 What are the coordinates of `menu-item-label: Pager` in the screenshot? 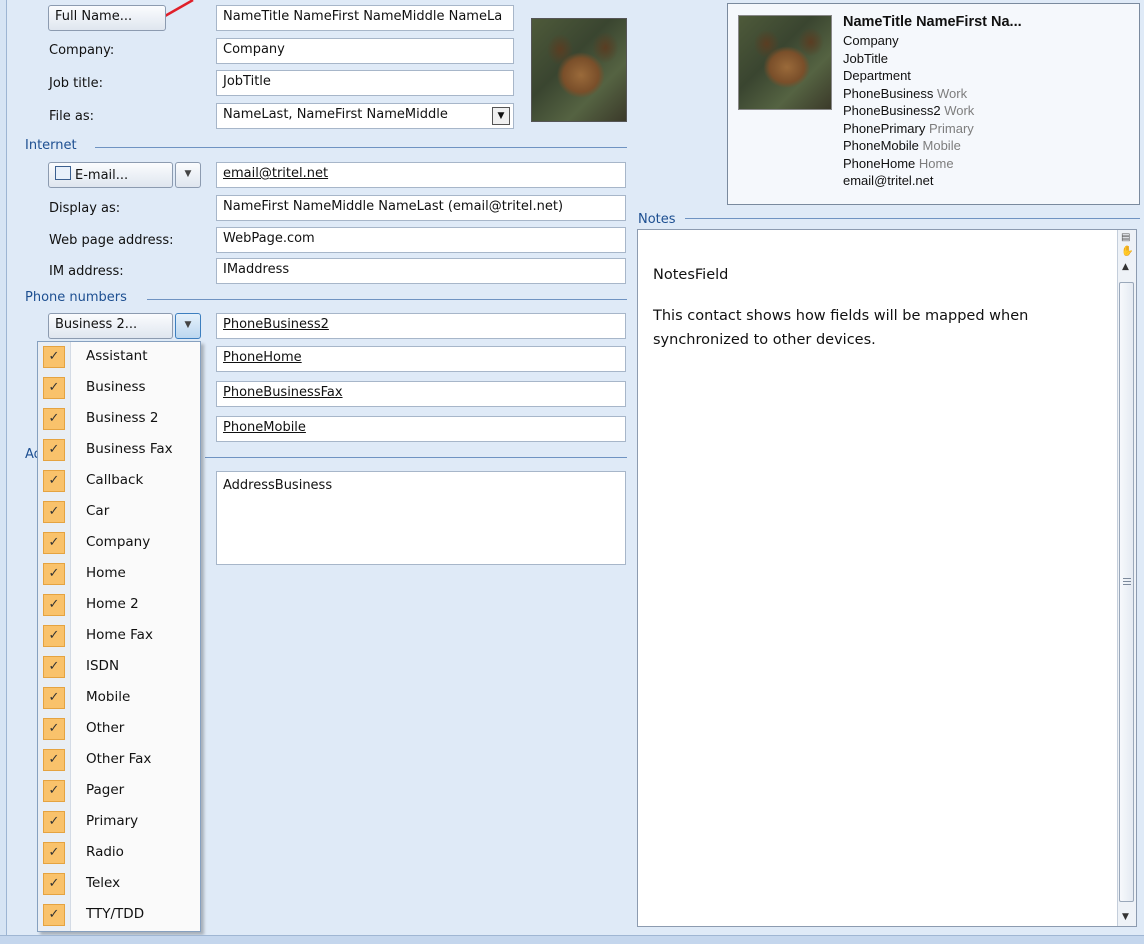 It's located at (105, 790).